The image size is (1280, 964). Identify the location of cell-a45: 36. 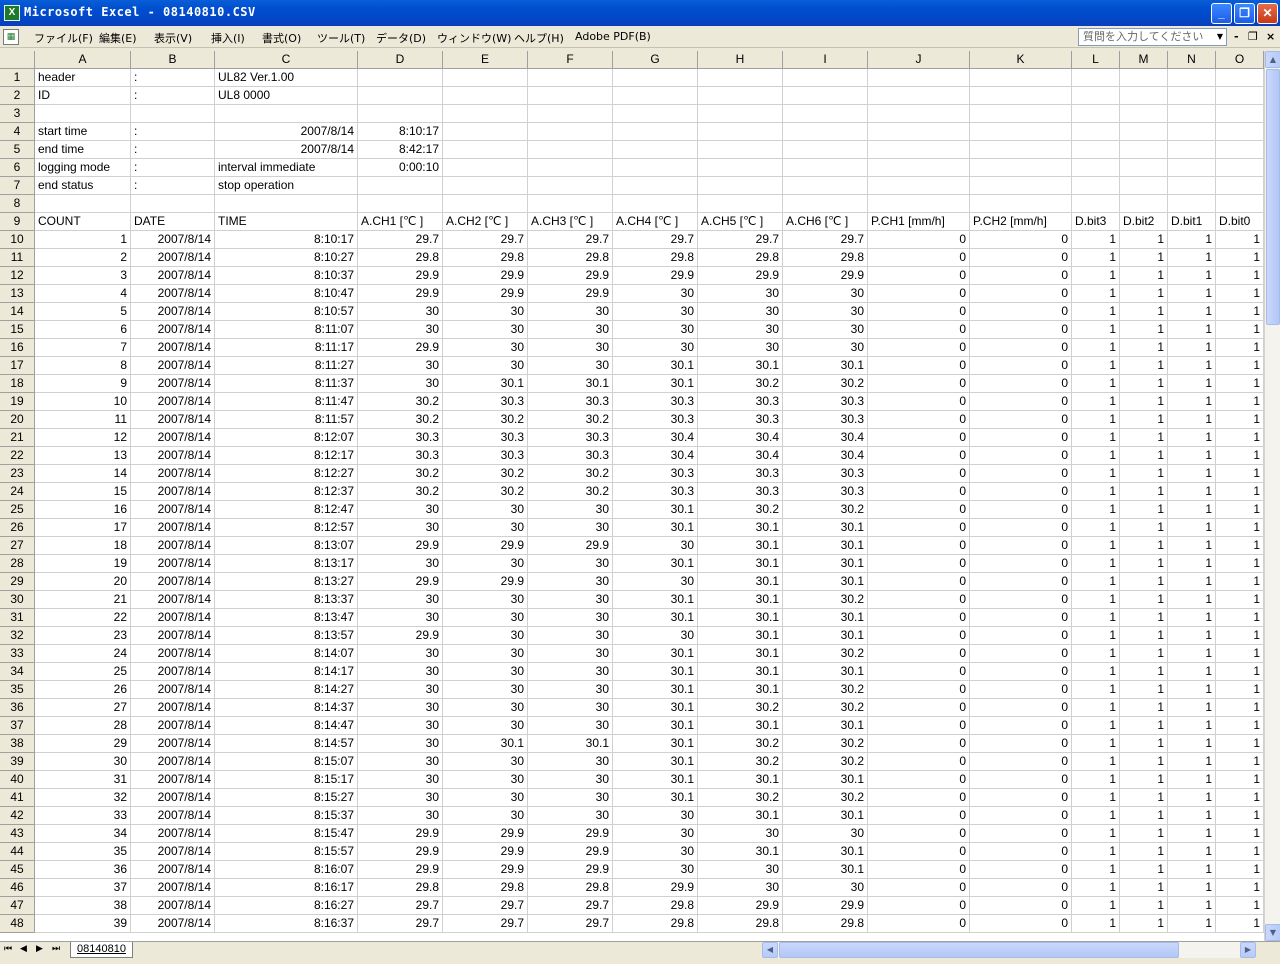
(83, 870).